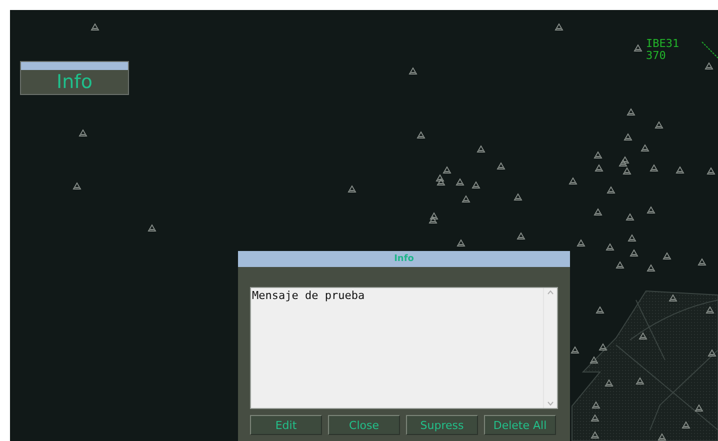 This screenshot has height=441, width=718. What do you see at coordinates (308, 296) in the screenshot?
I see `message-text: Mensaje de prueba` at bounding box center [308, 296].